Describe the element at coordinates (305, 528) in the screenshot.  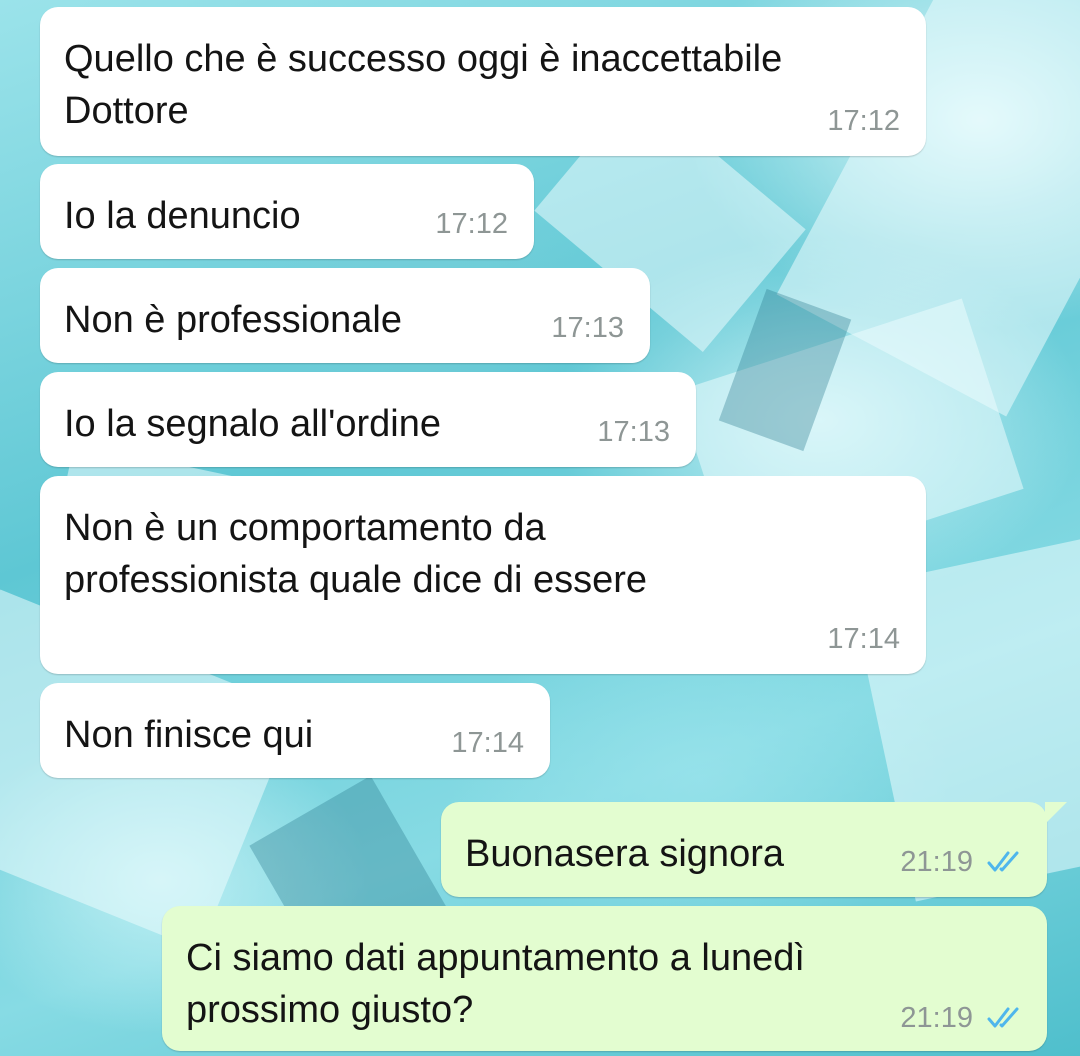
I see `message-text-line: Non è un comportamento da` at that location.